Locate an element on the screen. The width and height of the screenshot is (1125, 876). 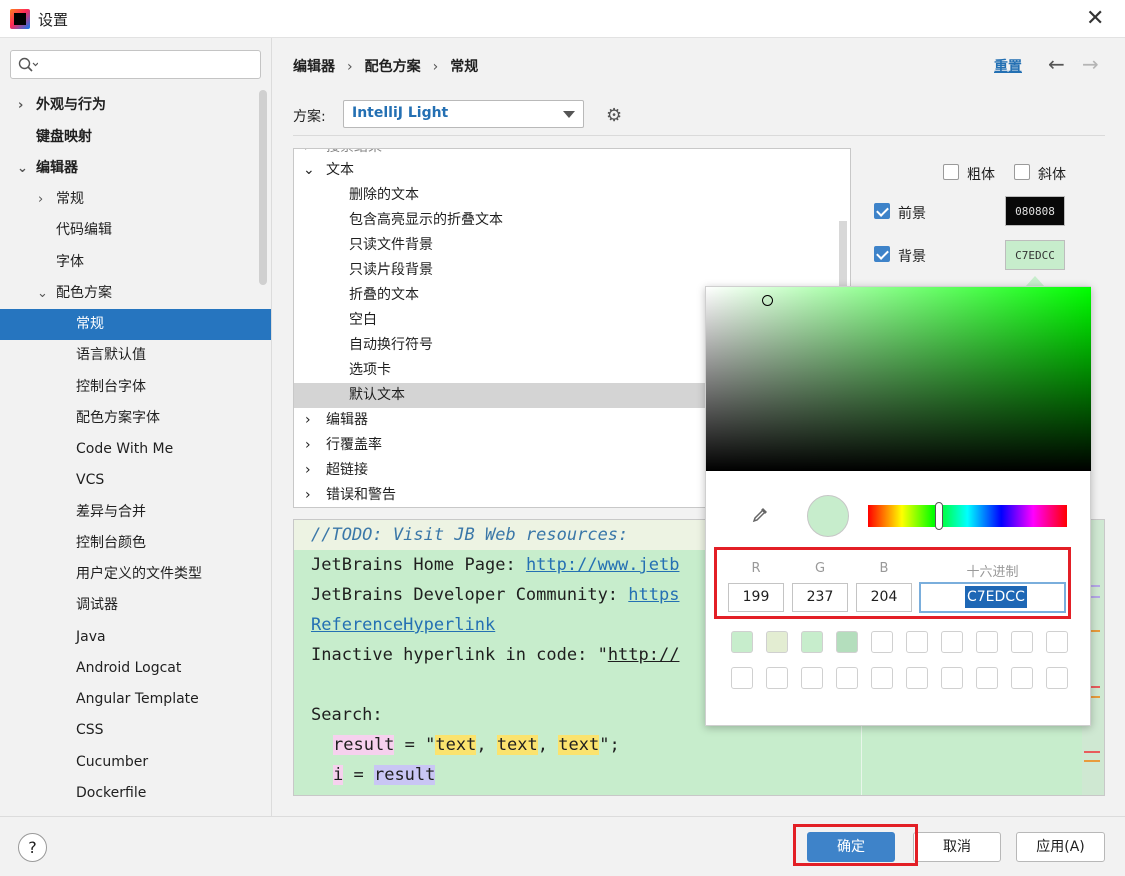
italic-checkbox is located at coordinates (1022, 172).